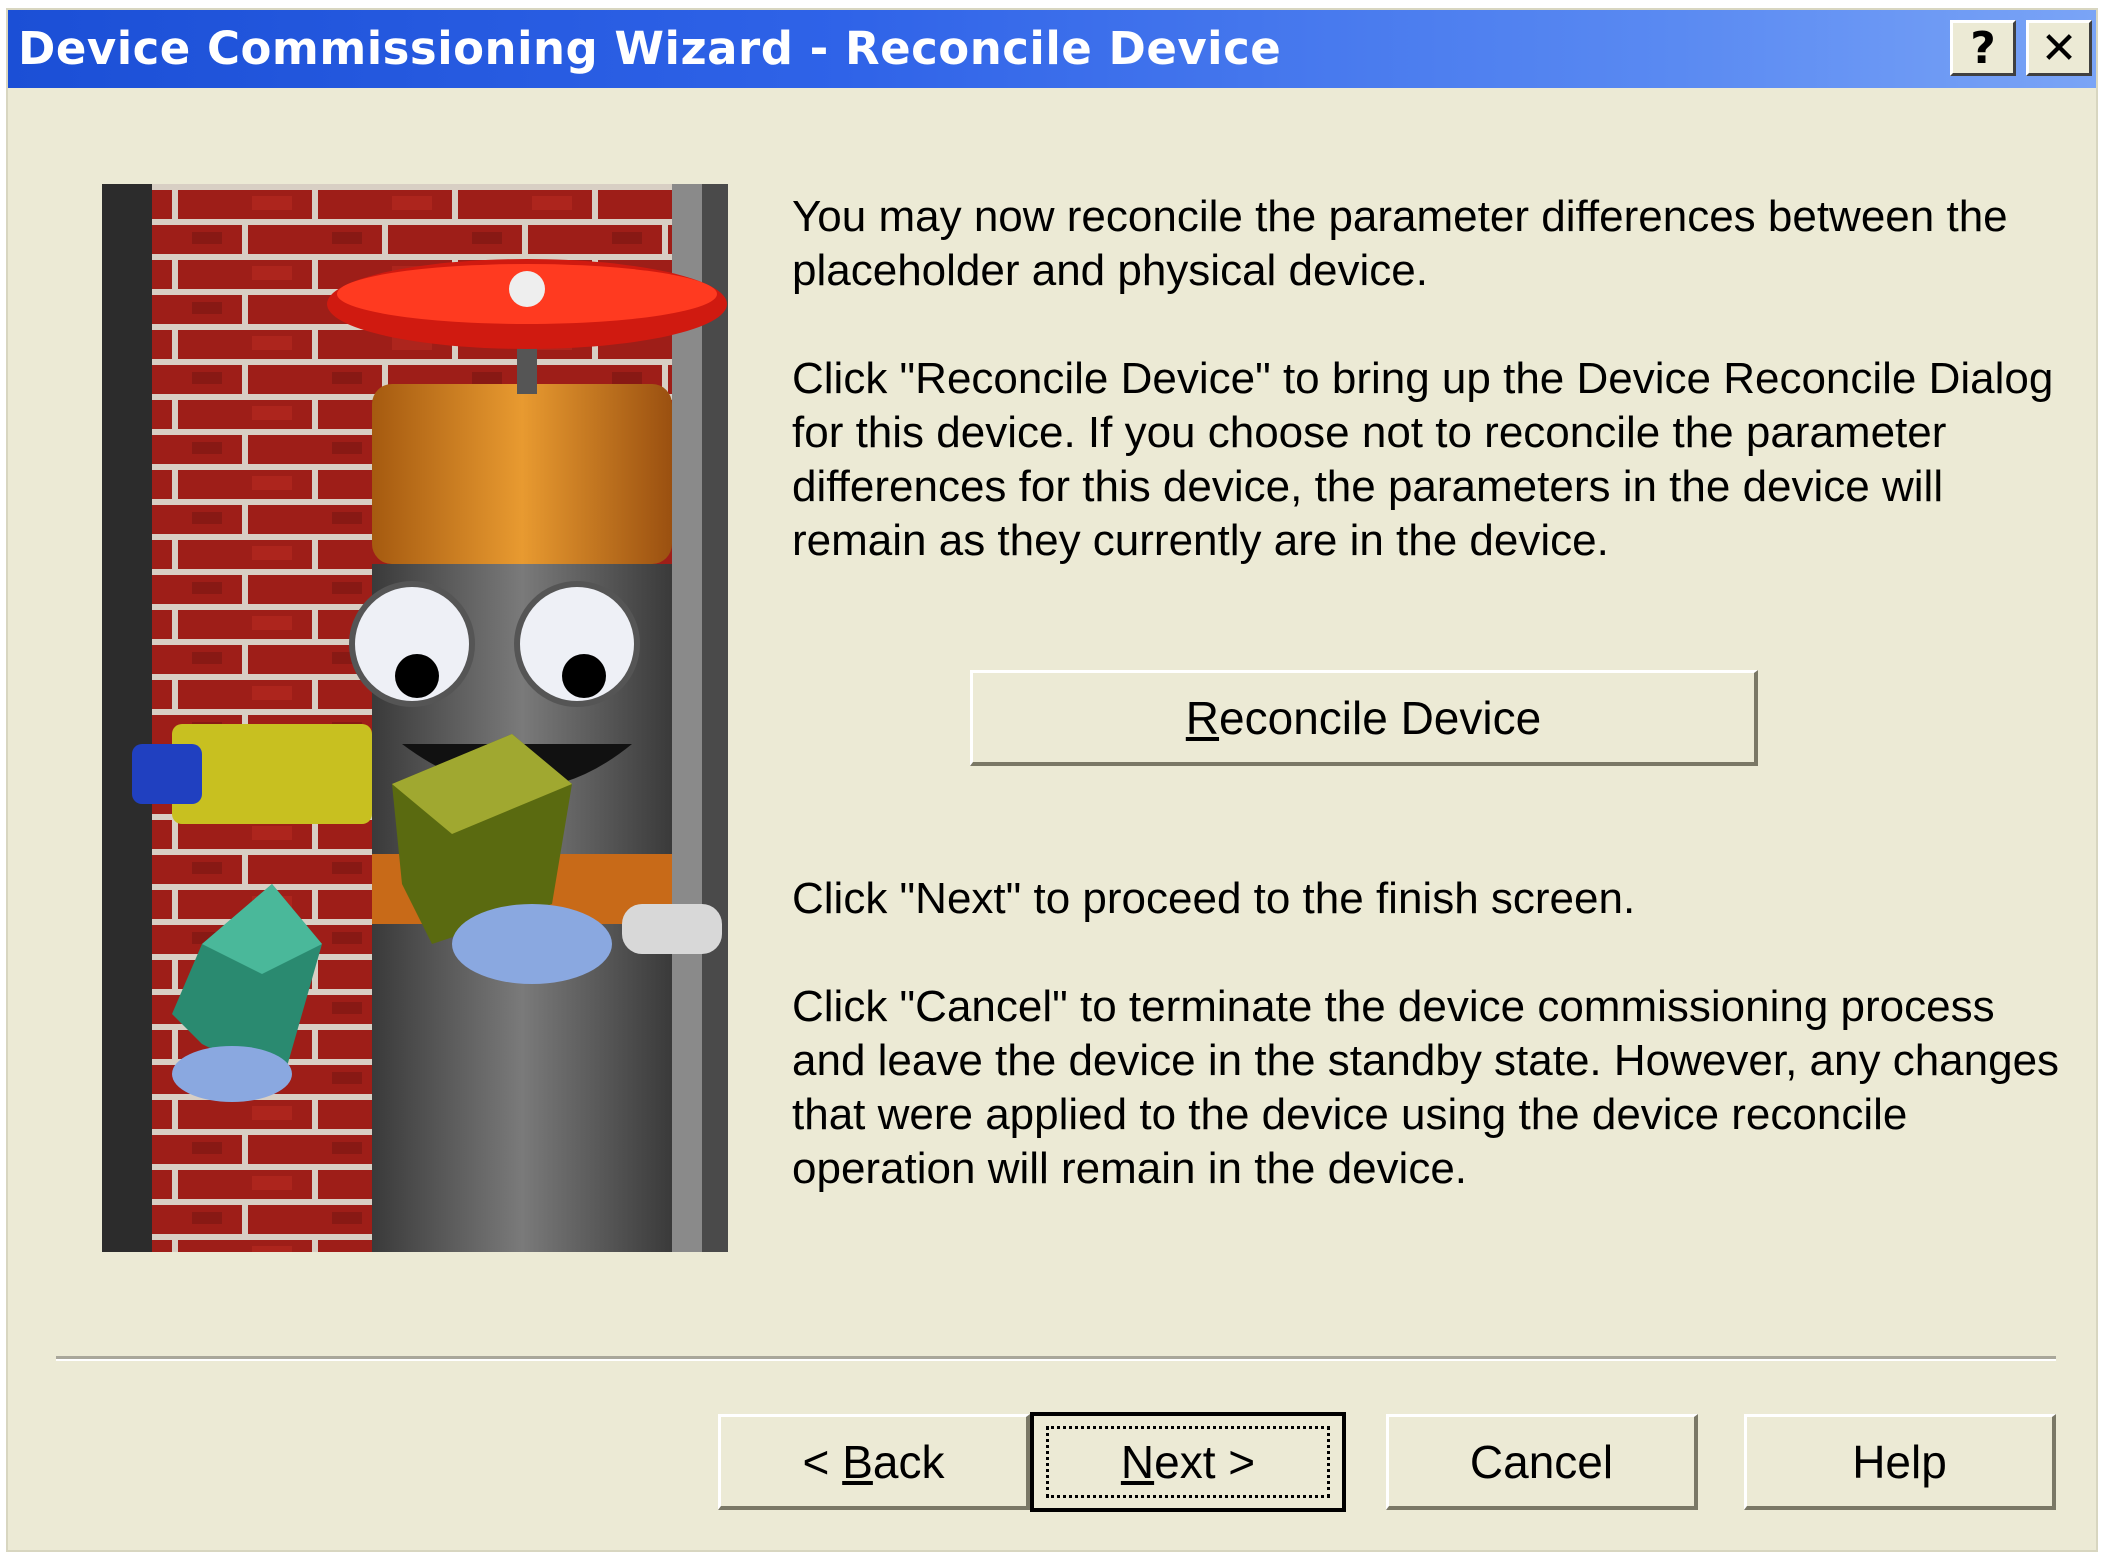 This screenshot has height=1554, width=2104. What do you see at coordinates (857, 1461) in the screenshot?
I see `back-mnemonic: B` at bounding box center [857, 1461].